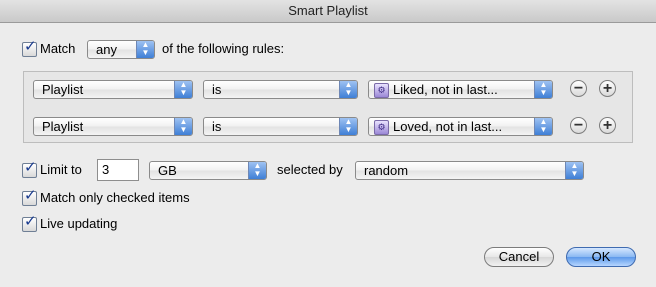 The height and width of the screenshot is (287, 656). I want to click on live-updating-label: Live updating, so click(79, 223).